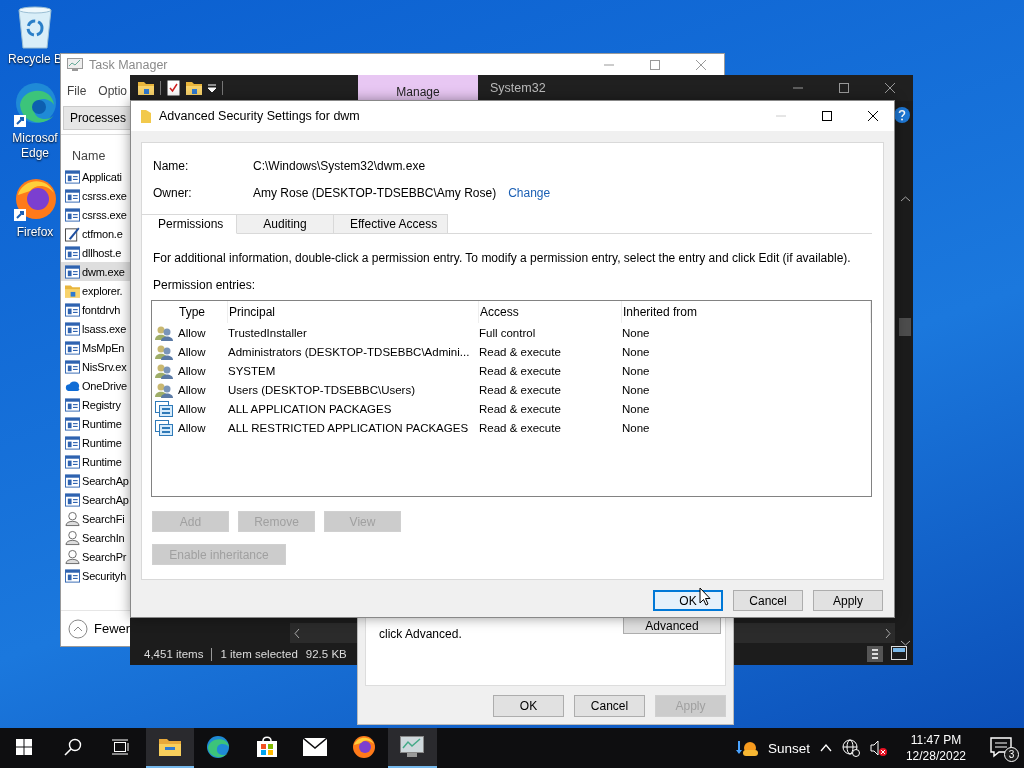 This screenshot has height=768, width=1024. I want to click on details-view-icon, so click(875, 654).